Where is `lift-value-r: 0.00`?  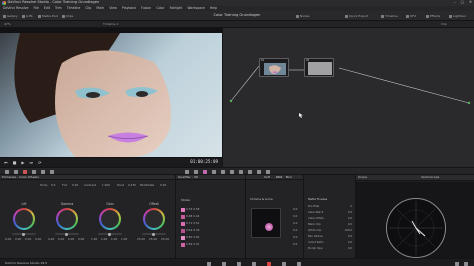 lift-value-r: 0.00 is located at coordinates (18, 239).